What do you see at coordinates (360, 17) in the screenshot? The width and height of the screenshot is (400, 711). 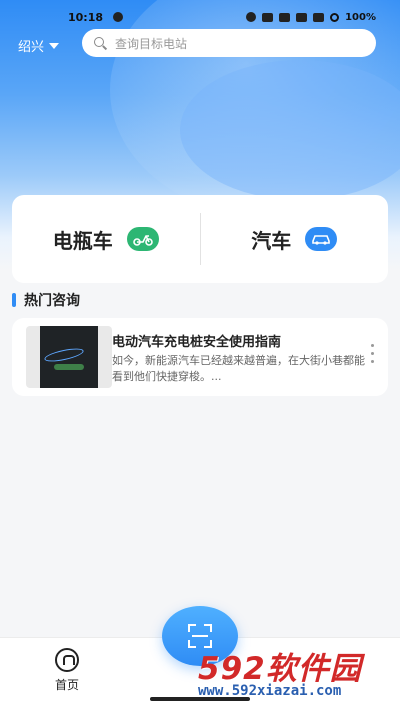 I see `battery-text: 100%` at bounding box center [360, 17].